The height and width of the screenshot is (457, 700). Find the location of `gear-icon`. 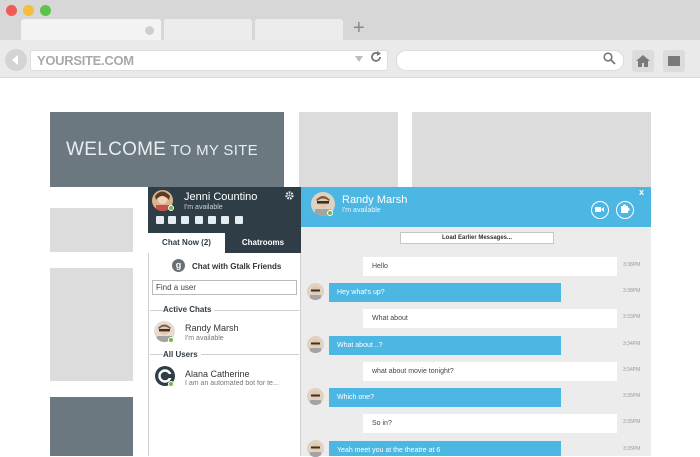

gear-icon is located at coordinates (289, 197).